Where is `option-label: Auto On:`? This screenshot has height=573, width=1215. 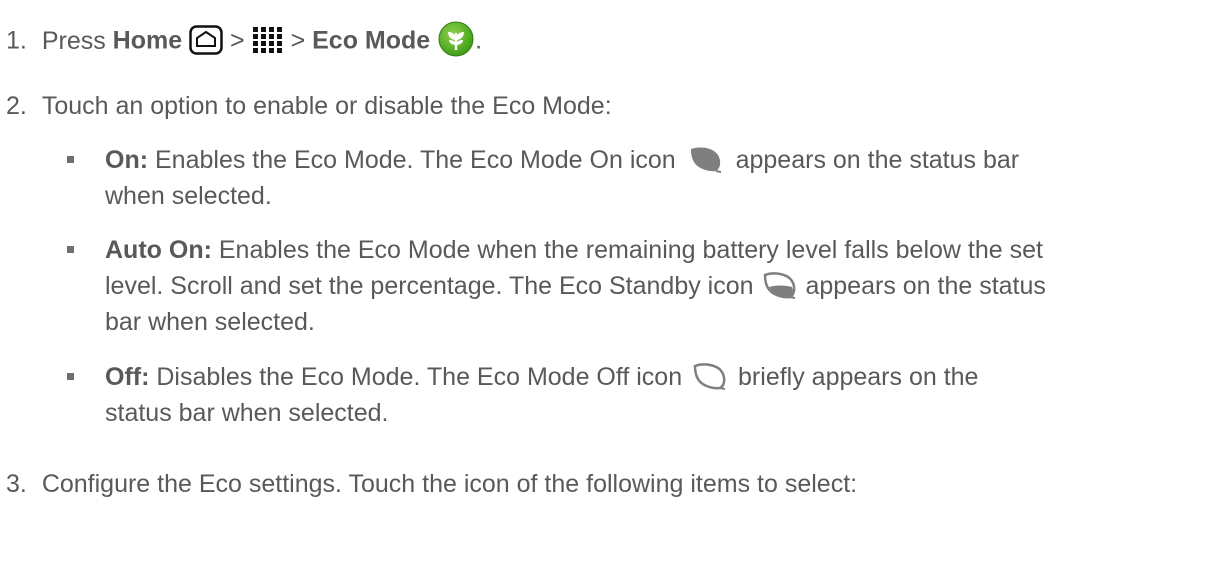 option-label: Auto On: is located at coordinates (158, 250).